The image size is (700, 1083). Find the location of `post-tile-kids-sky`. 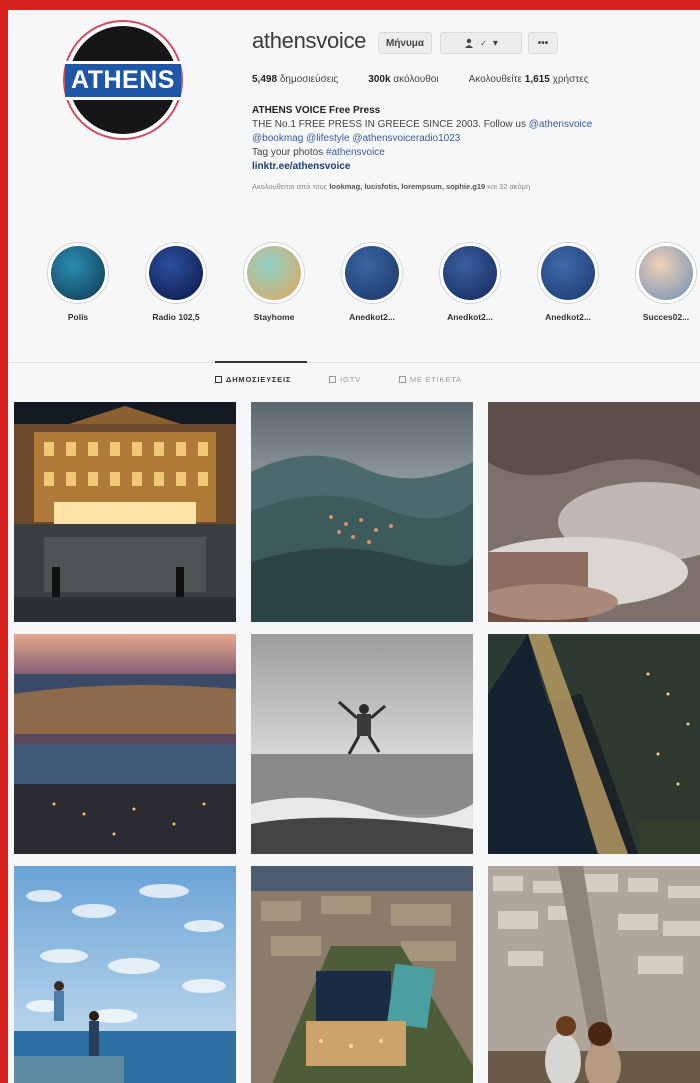

post-tile-kids-sky is located at coordinates (125, 974).